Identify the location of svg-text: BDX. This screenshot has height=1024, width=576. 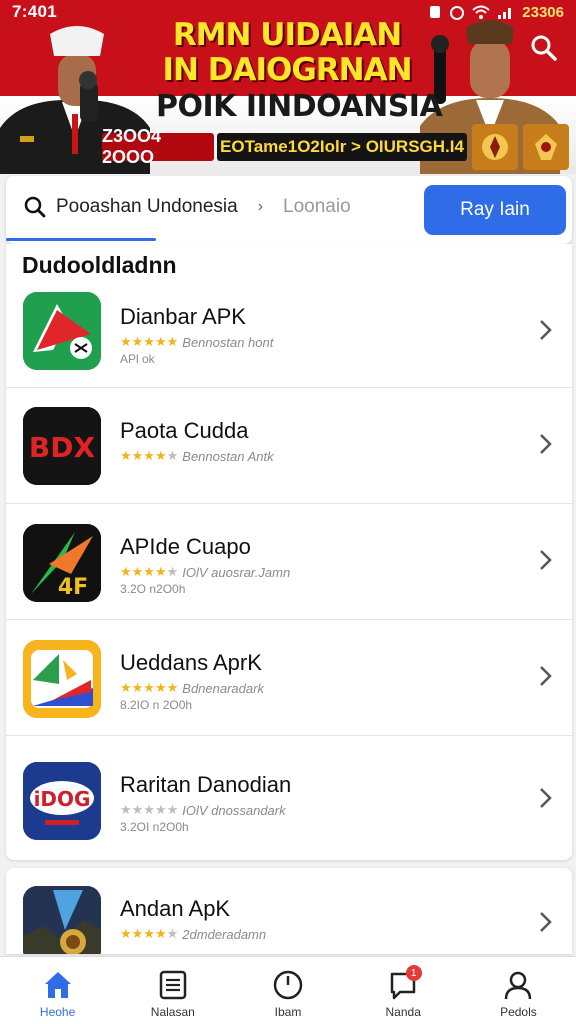
(62, 447).